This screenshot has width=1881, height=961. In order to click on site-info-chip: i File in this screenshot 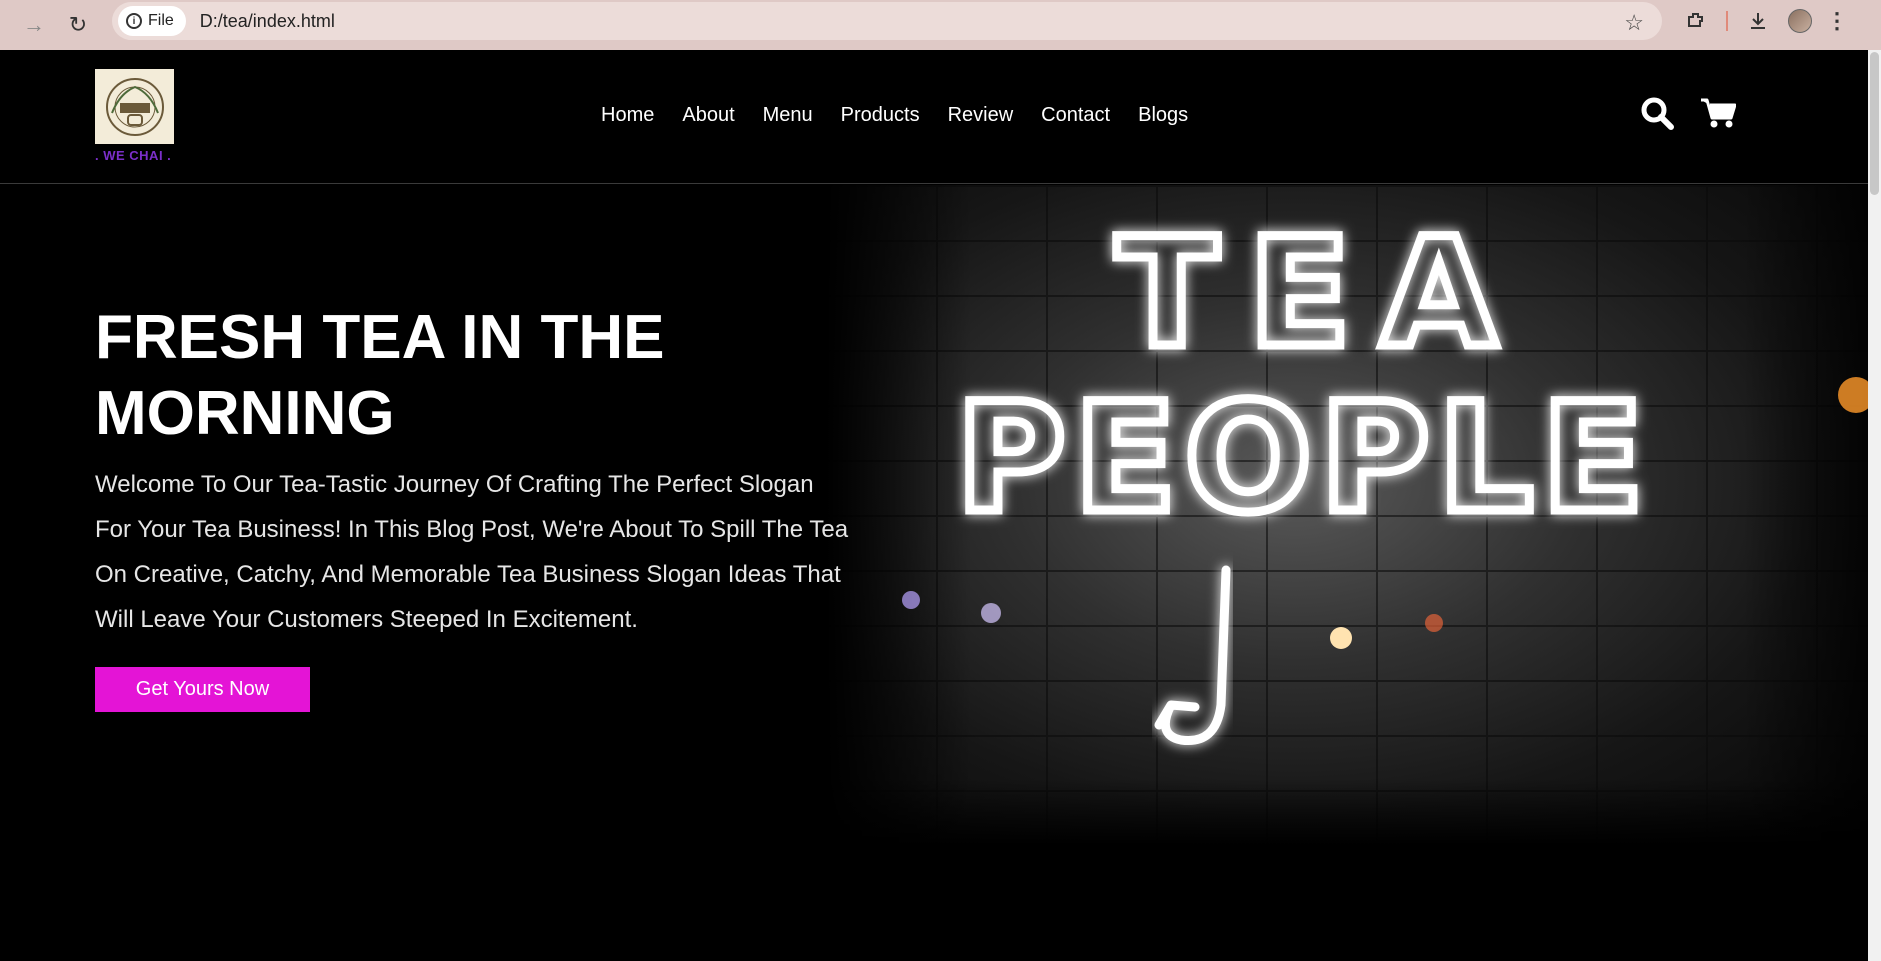, I will do `click(152, 21)`.